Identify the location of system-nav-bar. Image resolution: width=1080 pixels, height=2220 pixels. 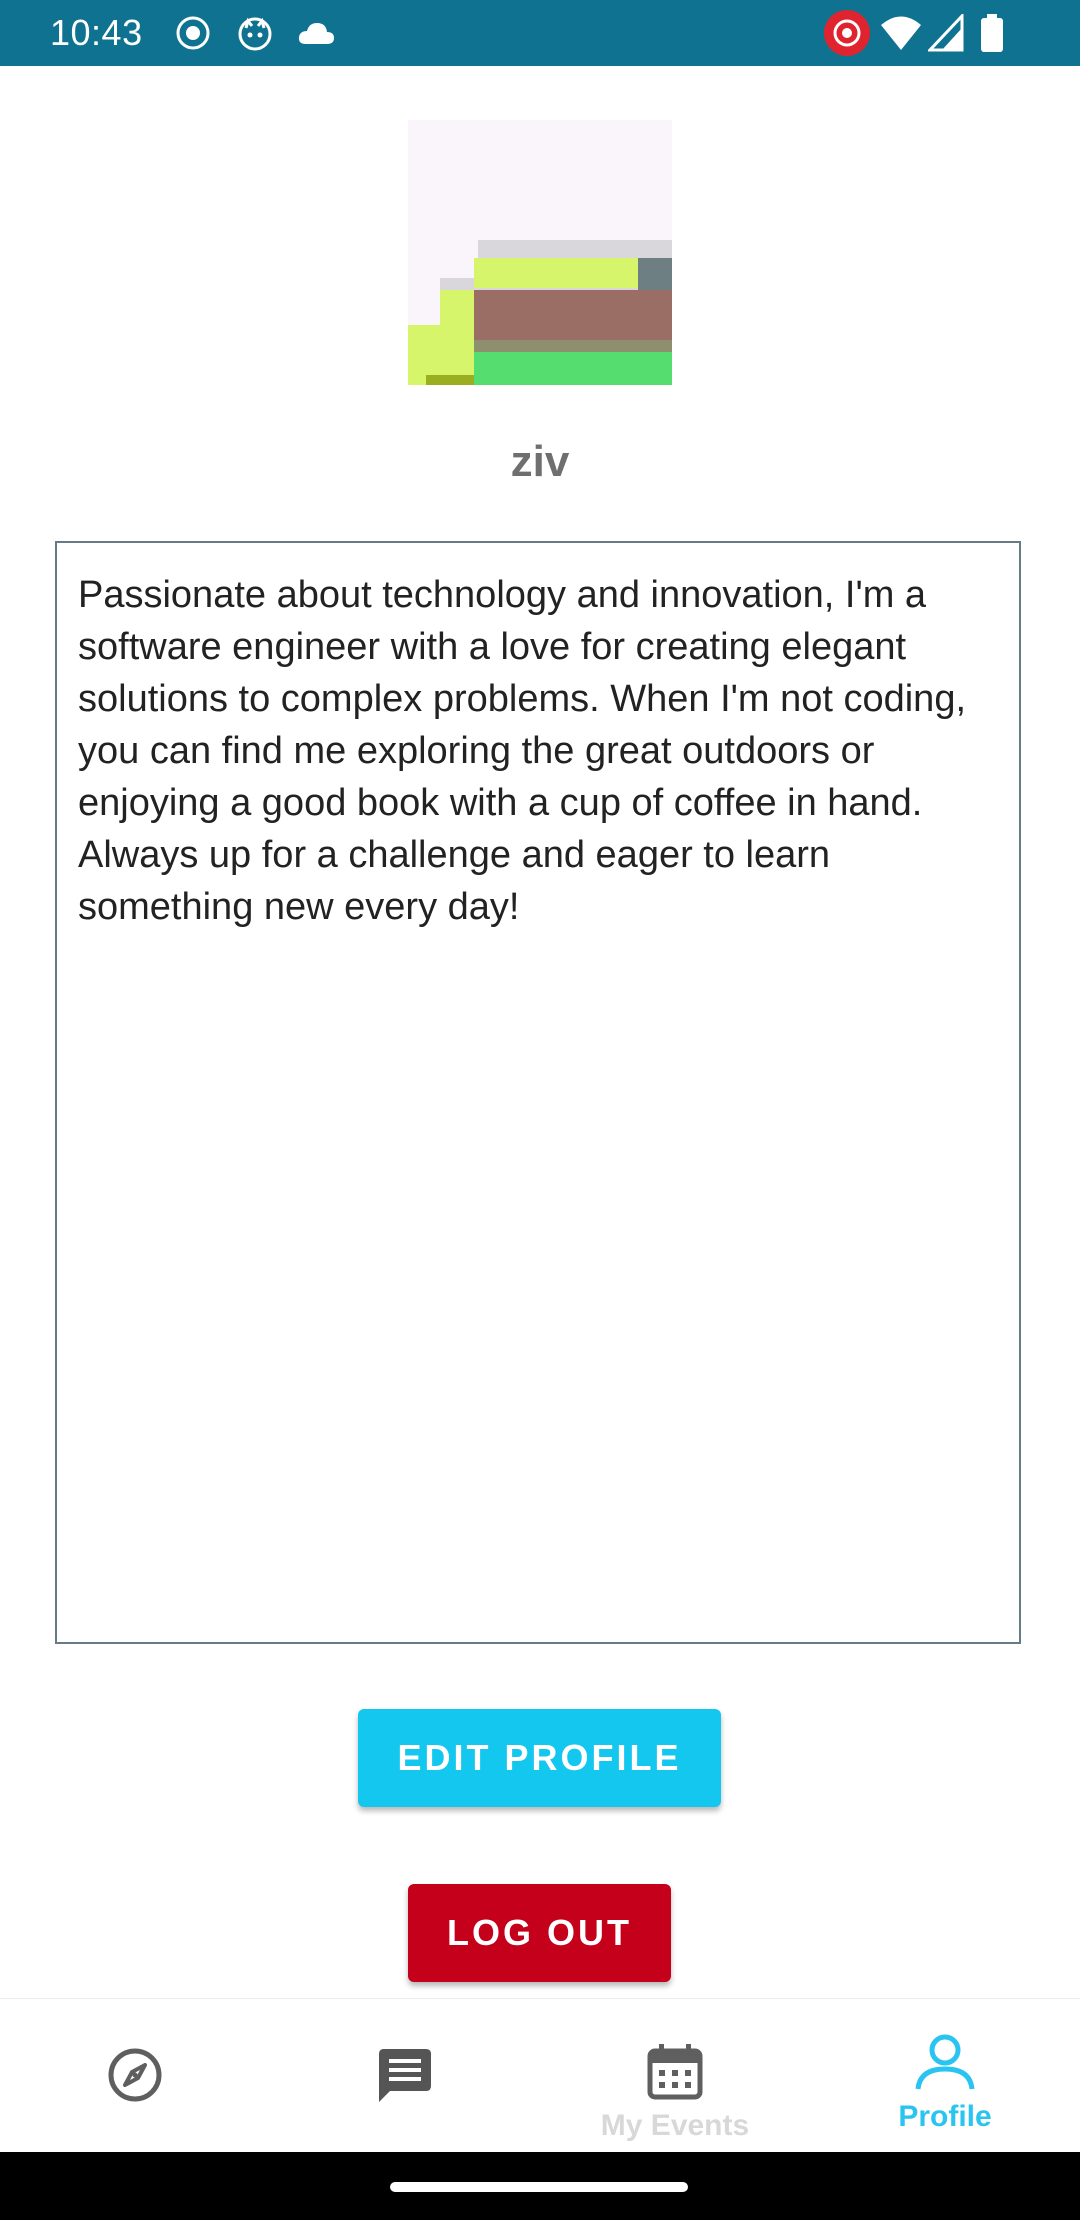
(540, 2186).